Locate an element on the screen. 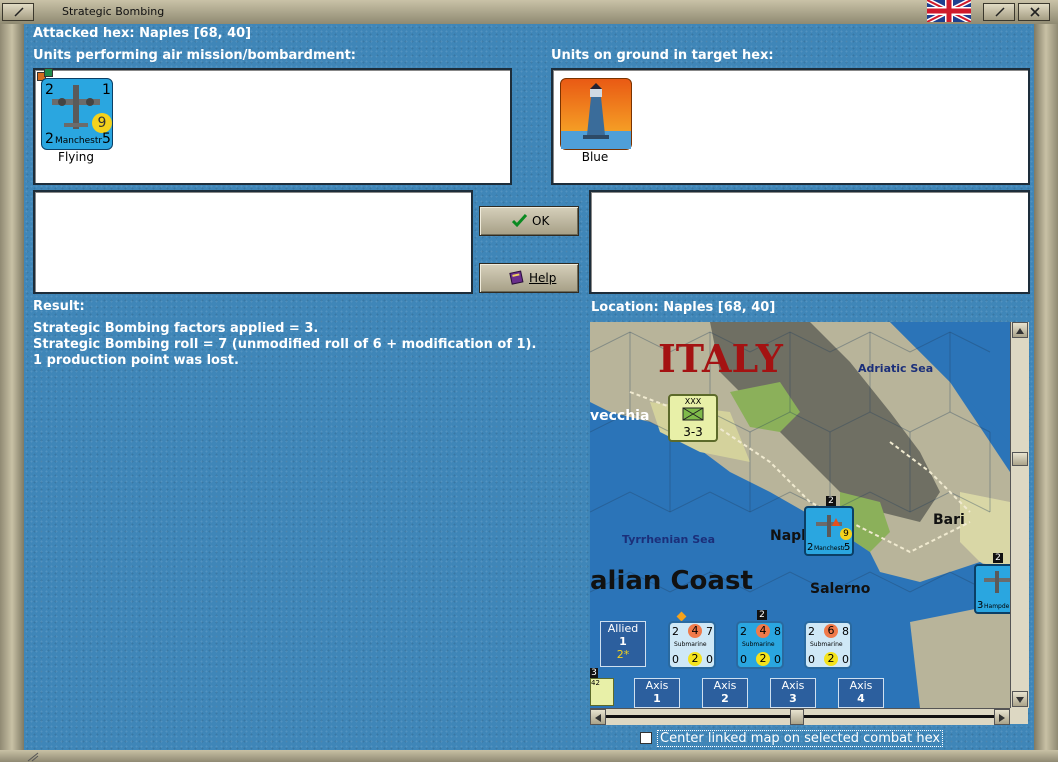  stack-count: 3 is located at coordinates (594, 673).